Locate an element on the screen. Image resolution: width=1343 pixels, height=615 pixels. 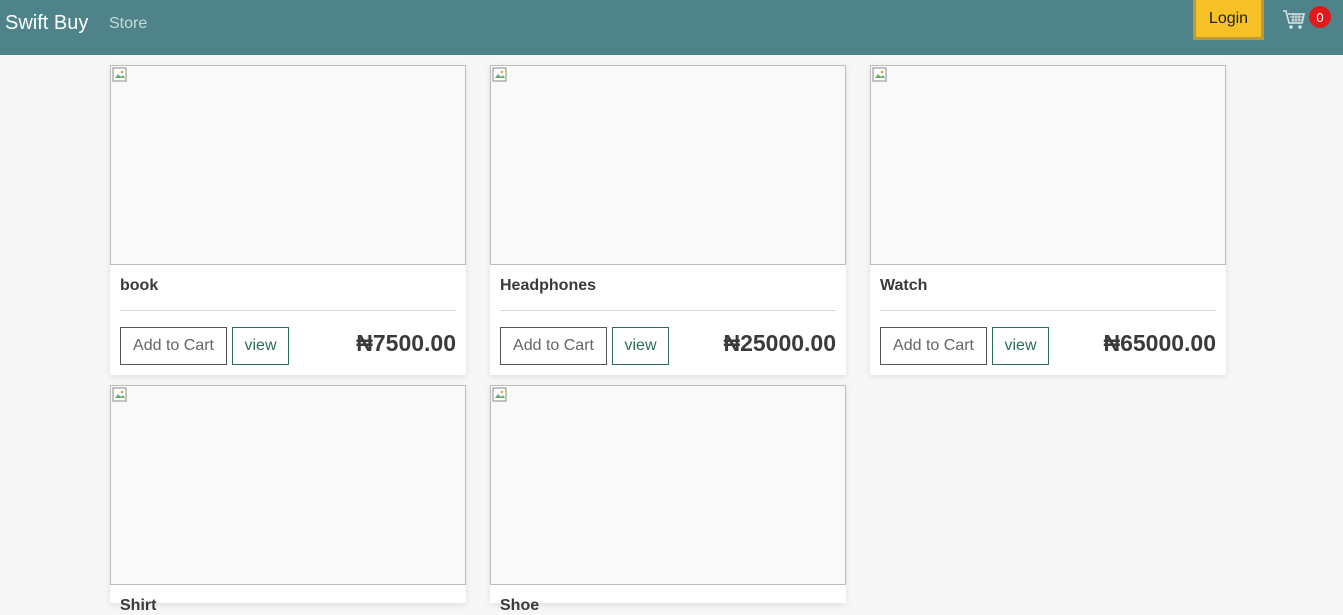
cart-count-badge: 0 is located at coordinates (1320, 17).